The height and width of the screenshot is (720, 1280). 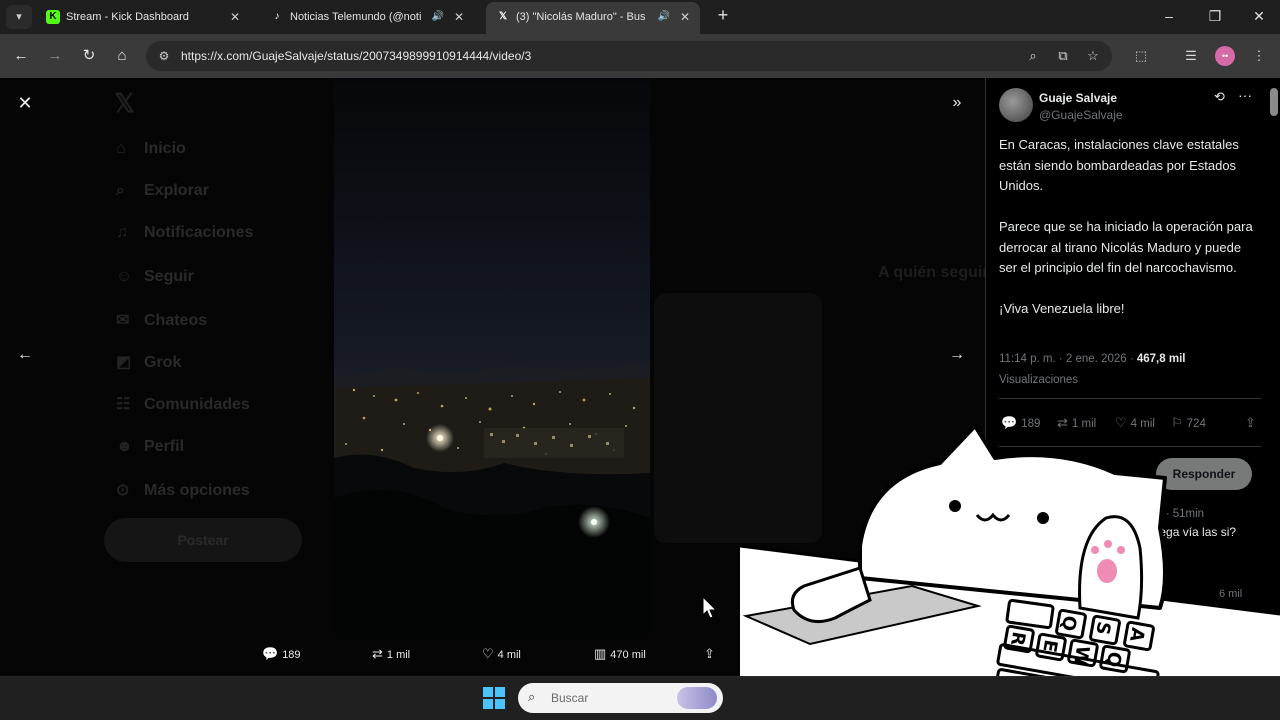 I want to click on user-icon: ☻, so click(x=124, y=446).